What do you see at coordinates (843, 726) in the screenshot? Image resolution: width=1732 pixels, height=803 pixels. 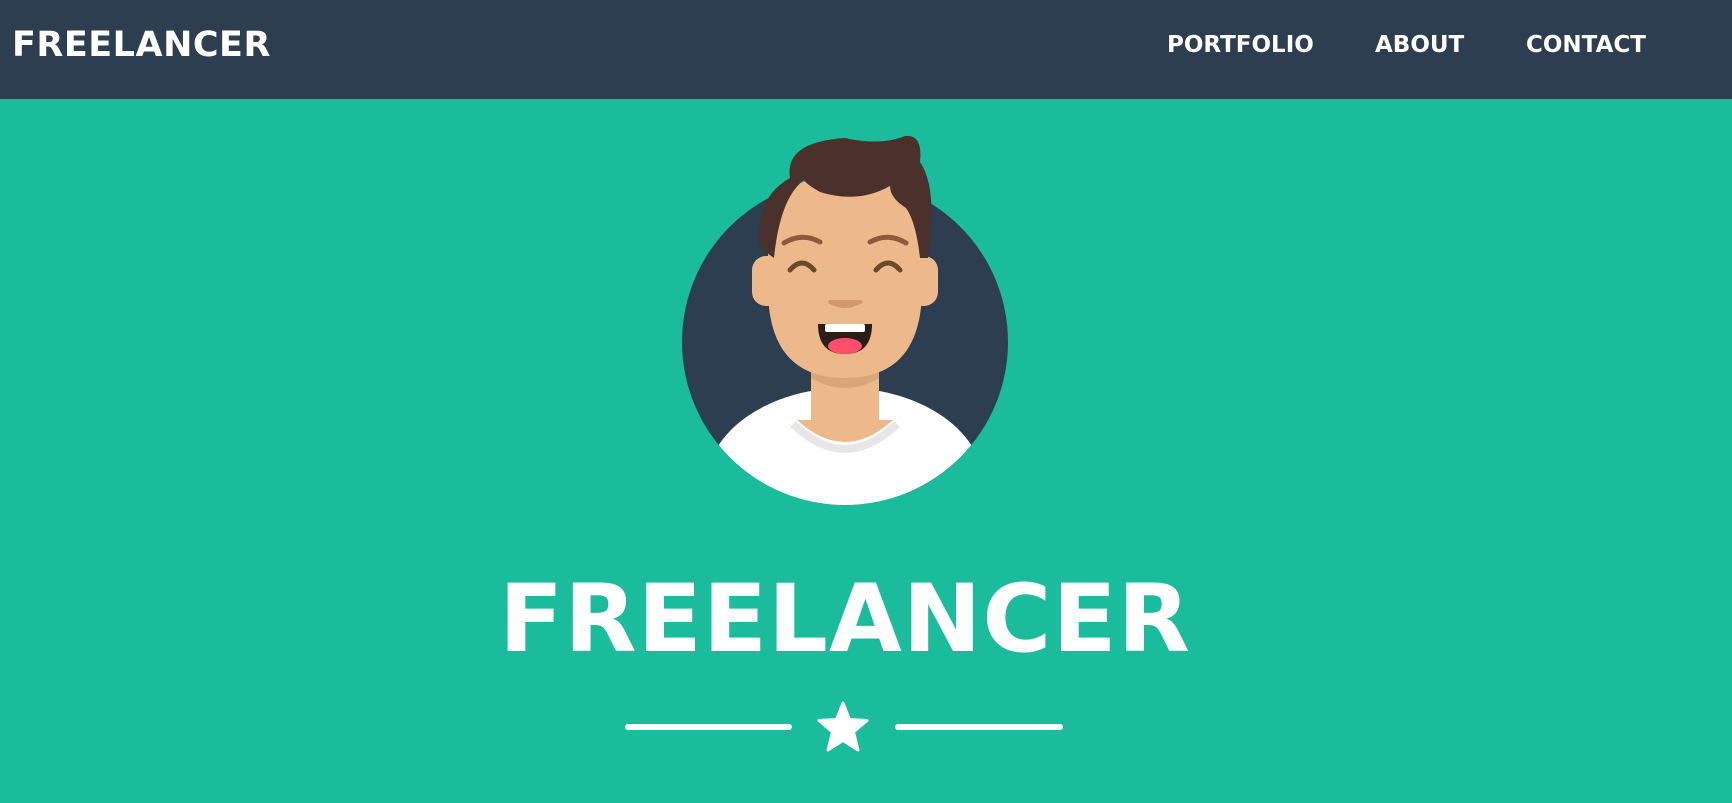 I see `star-icon` at bounding box center [843, 726].